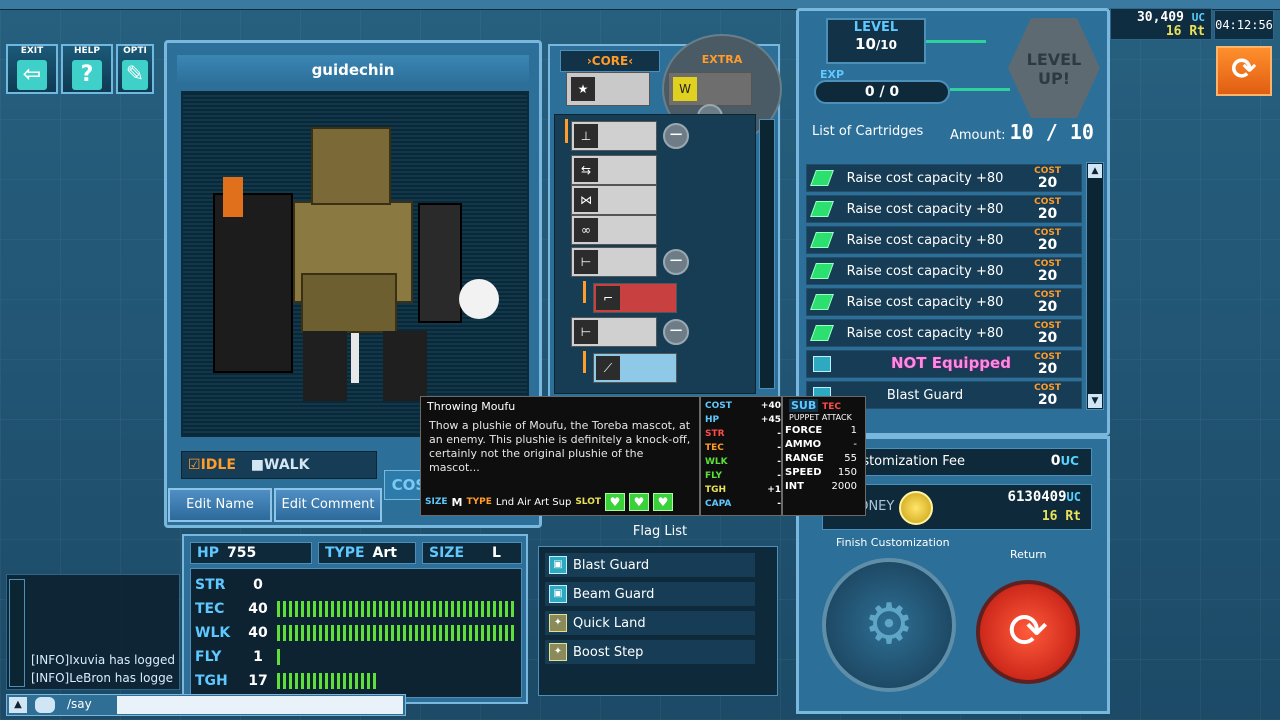  I want to click on extra-slot: W, so click(710, 89).